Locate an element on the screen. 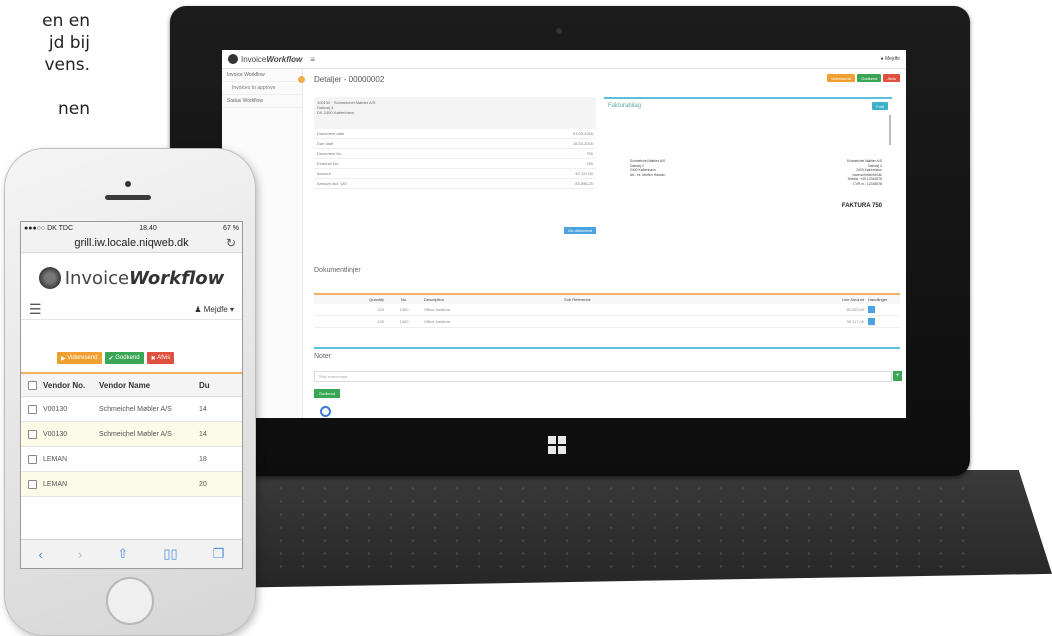 The height and width of the screenshot is (636, 1052). page-title: Detaljer - 00000002 is located at coordinates (349, 79).